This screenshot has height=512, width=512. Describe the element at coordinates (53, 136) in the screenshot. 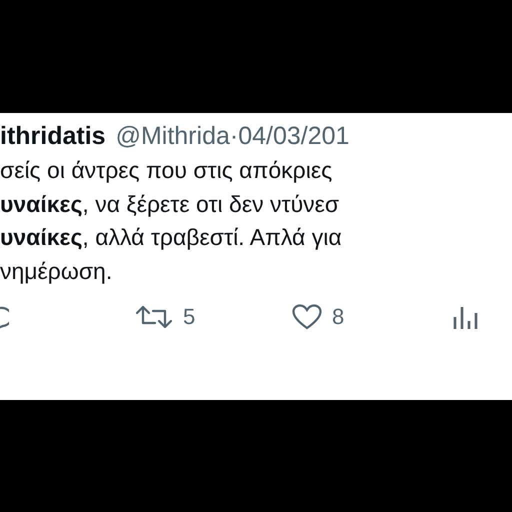

I see `display-name: ithridatis` at that location.